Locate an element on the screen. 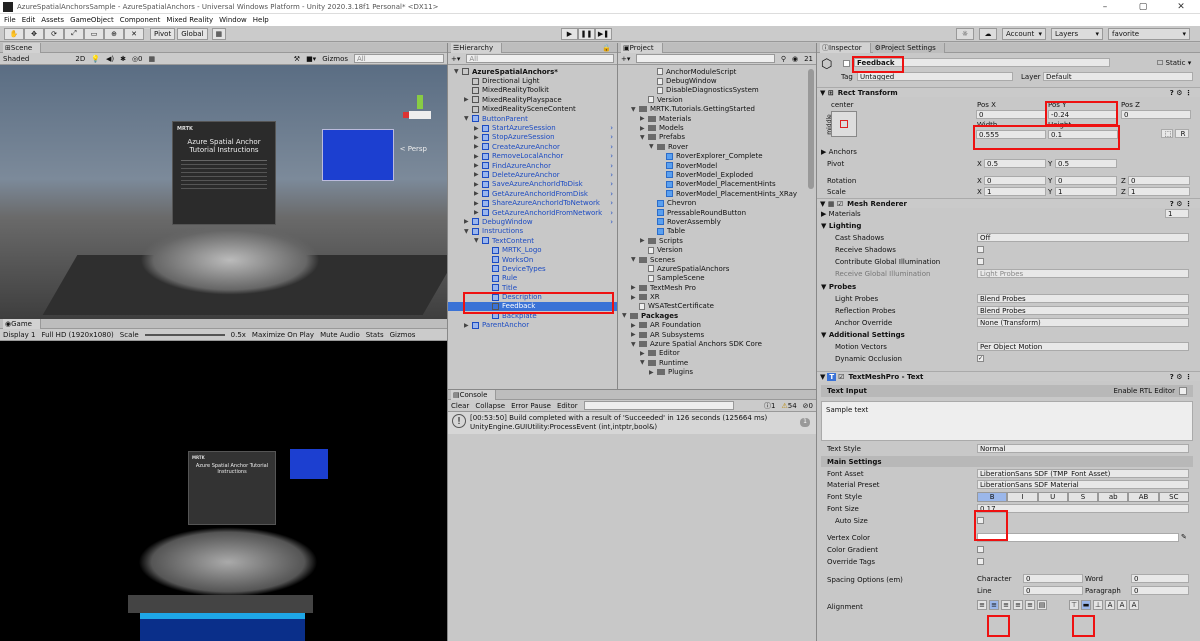 Image resolution: width=1200 pixels, height=641 pixels. hierarchy-item: ▼ AzureSpatialAnchors* is located at coordinates (532, 71).